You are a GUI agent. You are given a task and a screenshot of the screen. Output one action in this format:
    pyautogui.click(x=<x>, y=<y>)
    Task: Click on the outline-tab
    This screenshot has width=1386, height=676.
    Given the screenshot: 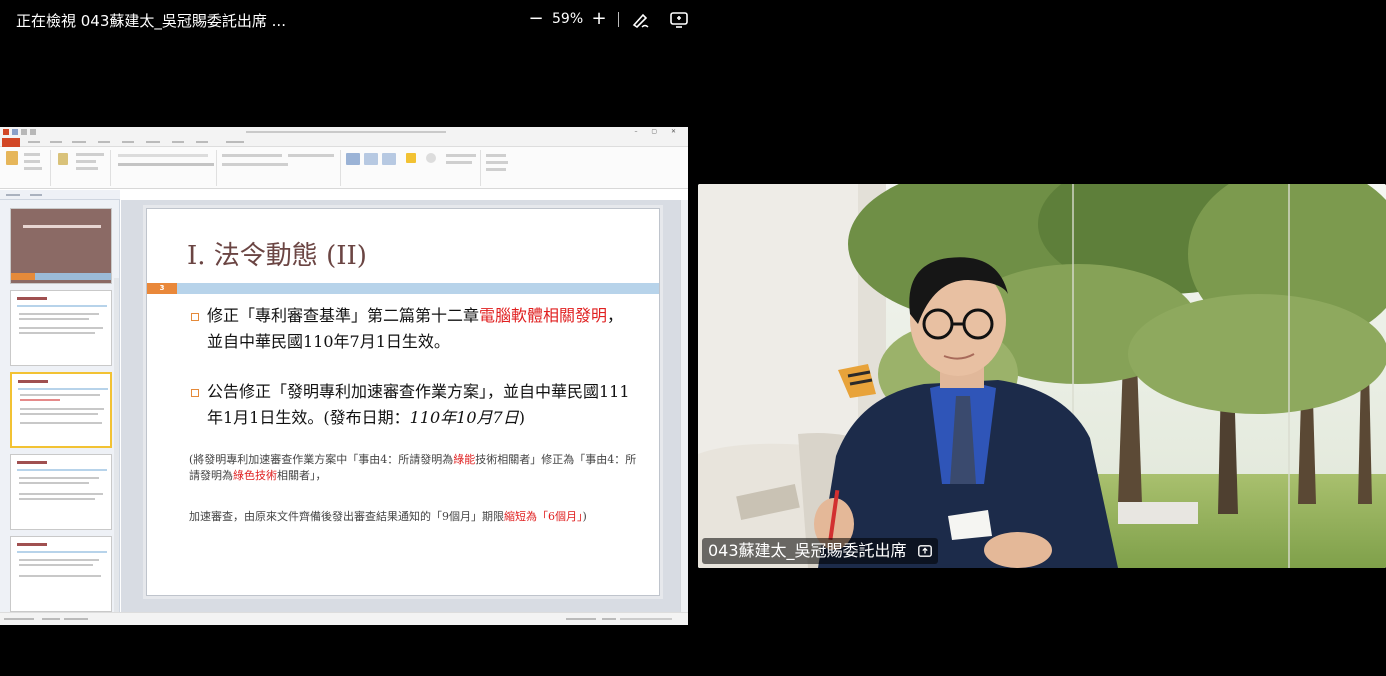 What is the action you would take?
    pyautogui.click(x=36, y=195)
    